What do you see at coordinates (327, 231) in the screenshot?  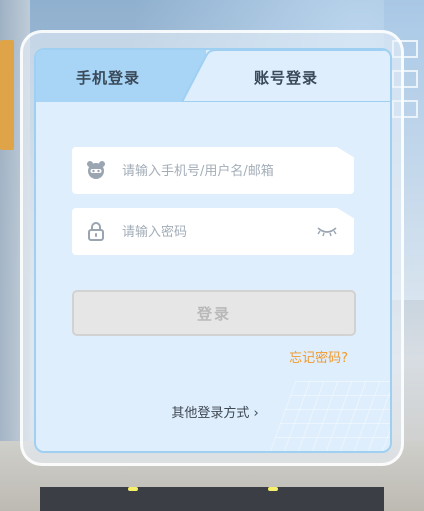 I see `eye-closed-icon` at bounding box center [327, 231].